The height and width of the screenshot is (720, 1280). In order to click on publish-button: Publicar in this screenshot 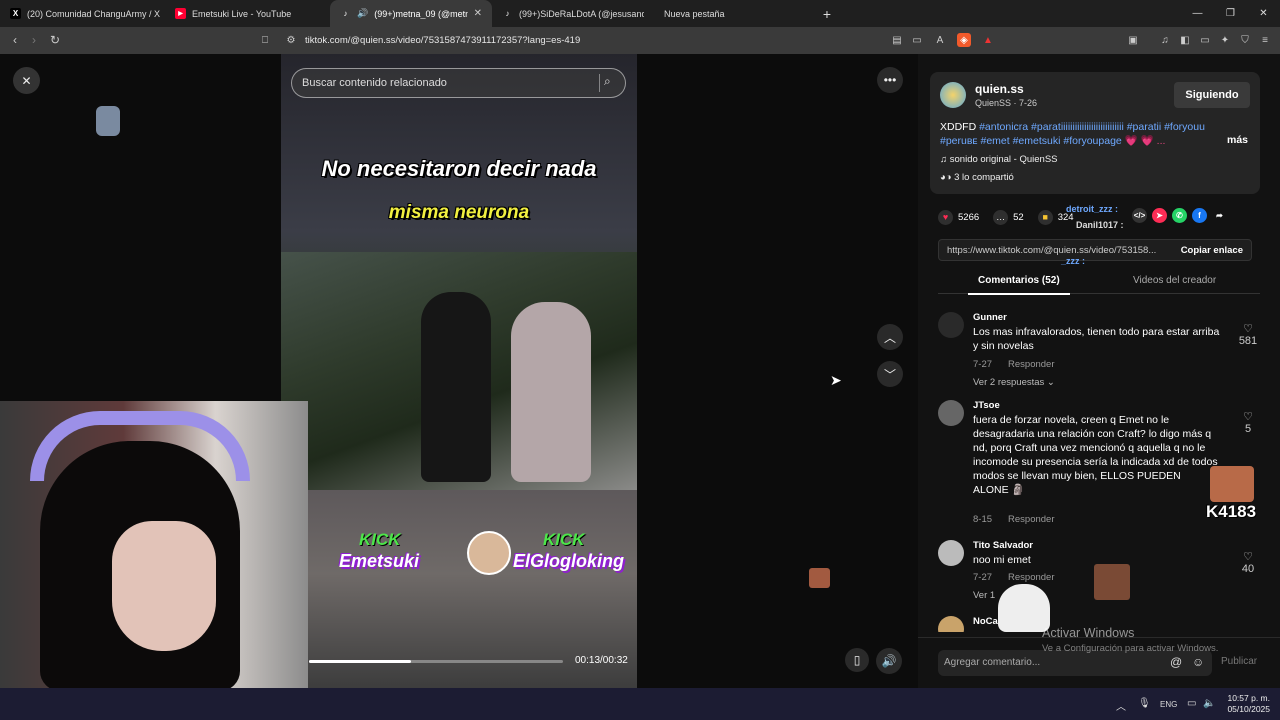, I will do `click(1239, 661)`.